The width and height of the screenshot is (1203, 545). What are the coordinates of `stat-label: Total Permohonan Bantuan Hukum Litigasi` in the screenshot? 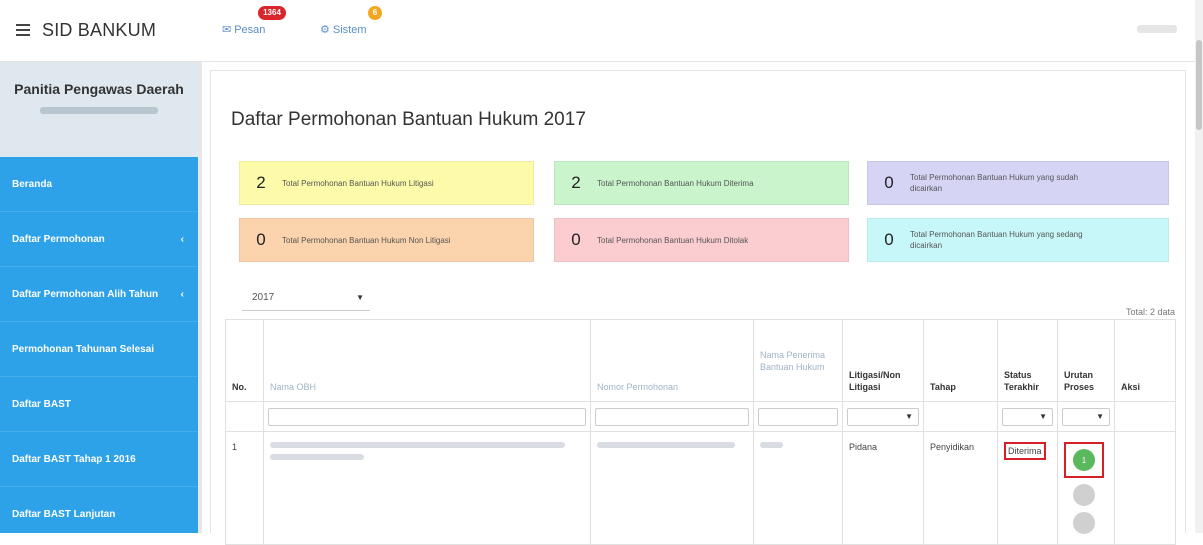 It's located at (358, 183).